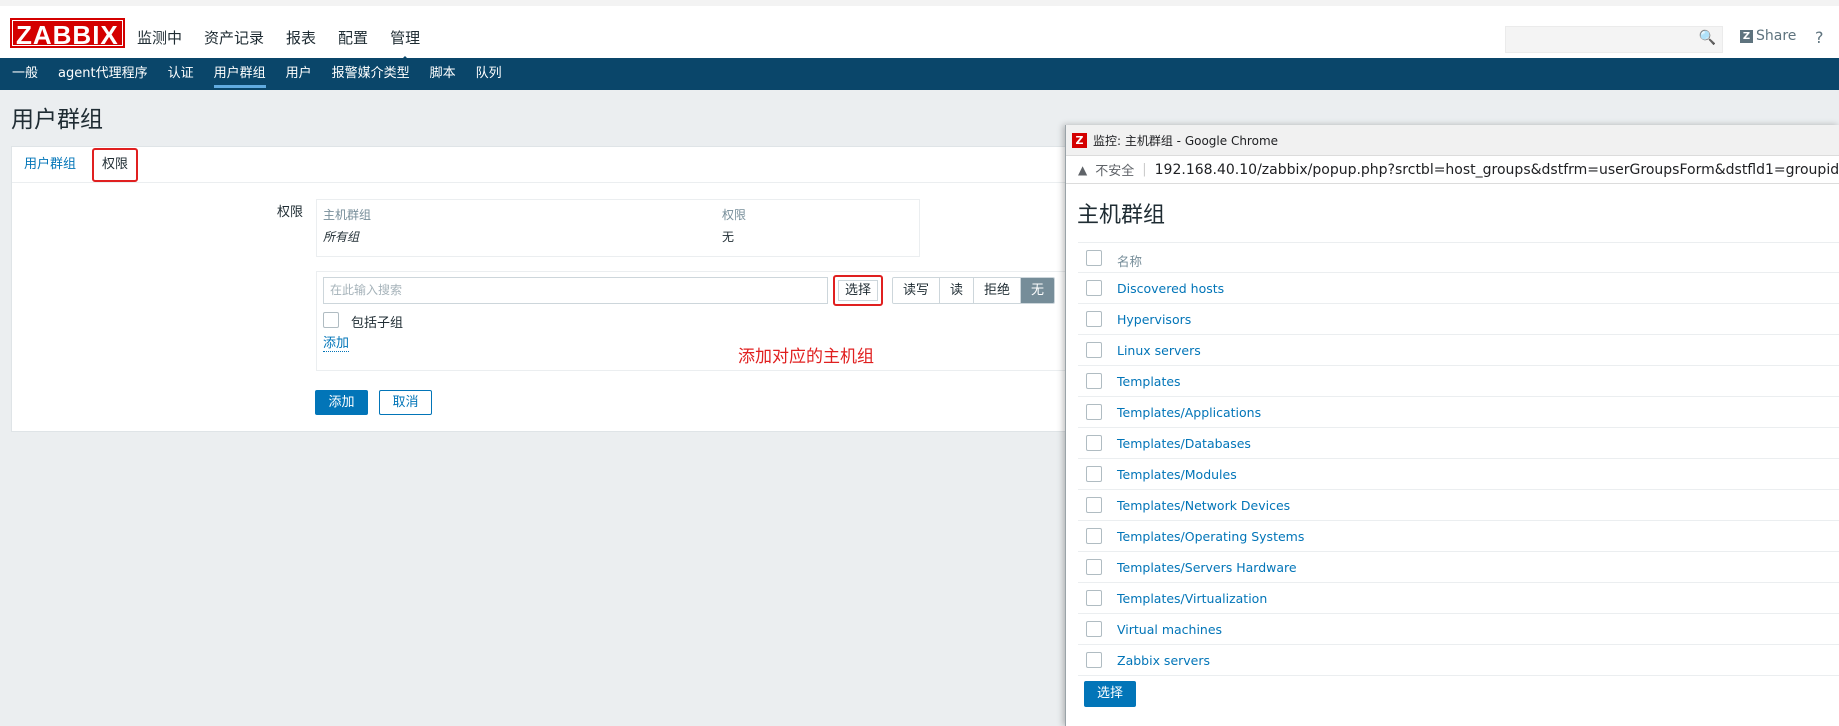 This screenshot has height=726, width=1839. What do you see at coordinates (301, 38) in the screenshot?
I see `nav-reports: 报表` at bounding box center [301, 38].